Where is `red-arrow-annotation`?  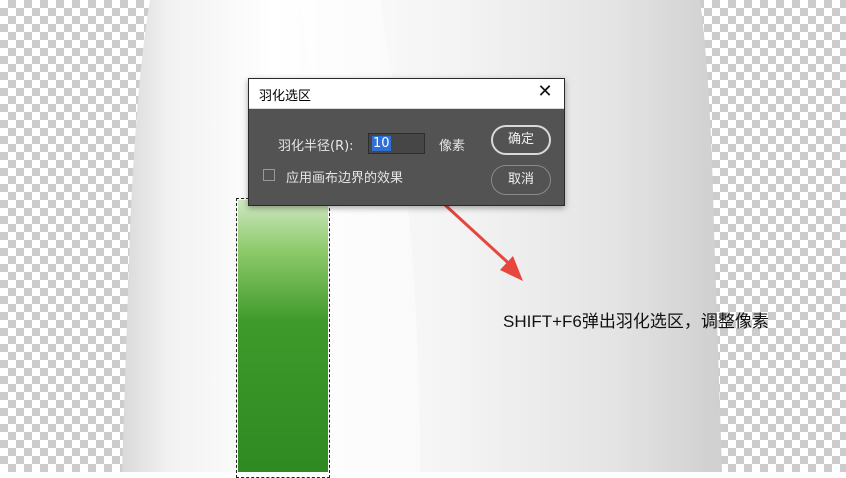
red-arrow-annotation is located at coordinates (476, 236).